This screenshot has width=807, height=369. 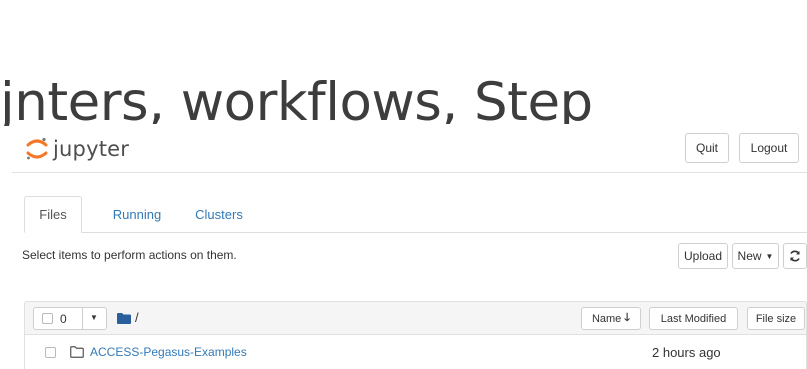 What do you see at coordinates (415, 214) in the screenshot?
I see `tab-bar: Files Running Clusters` at bounding box center [415, 214].